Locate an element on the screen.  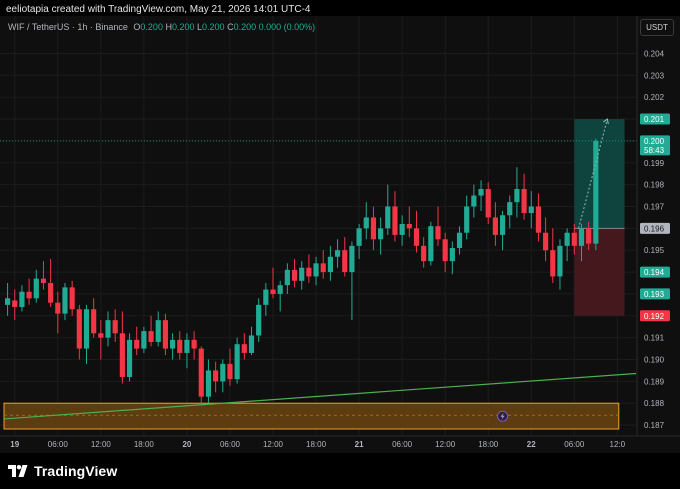
price-label-text: 0.196 is located at coordinates (654, 228).